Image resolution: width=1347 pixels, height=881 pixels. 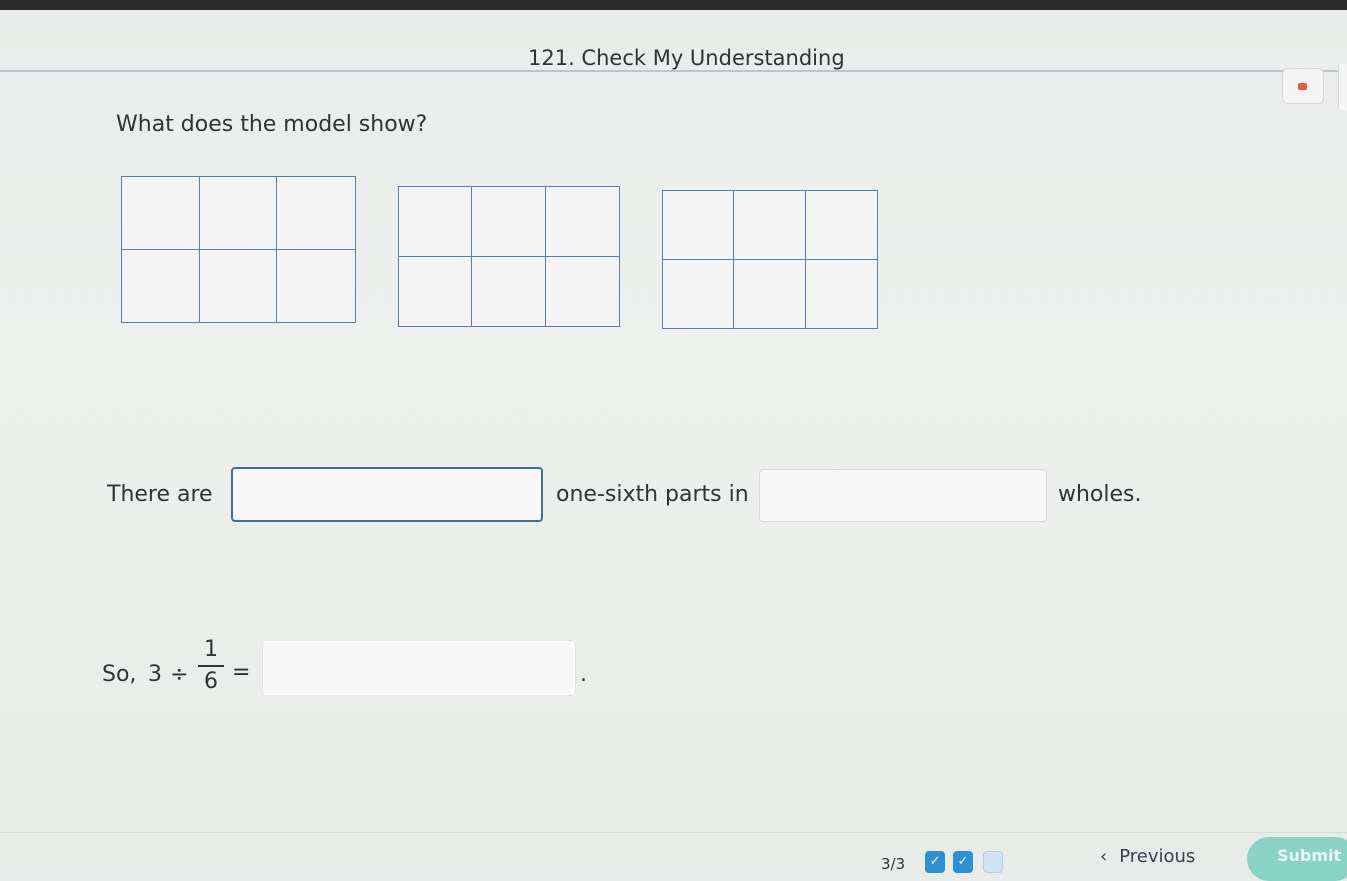 I want to click on submit-button: Submit, so click(x=1297, y=859).